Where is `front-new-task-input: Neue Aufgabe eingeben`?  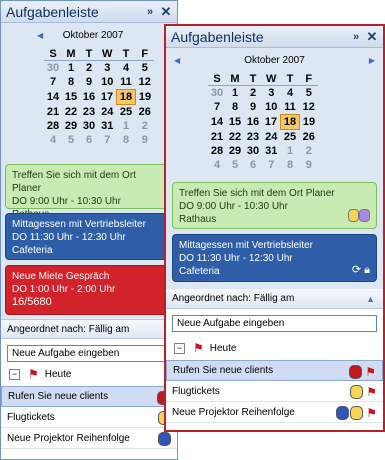
front-new-task-input: Neue Aufgabe eingeben is located at coordinates (274, 323).